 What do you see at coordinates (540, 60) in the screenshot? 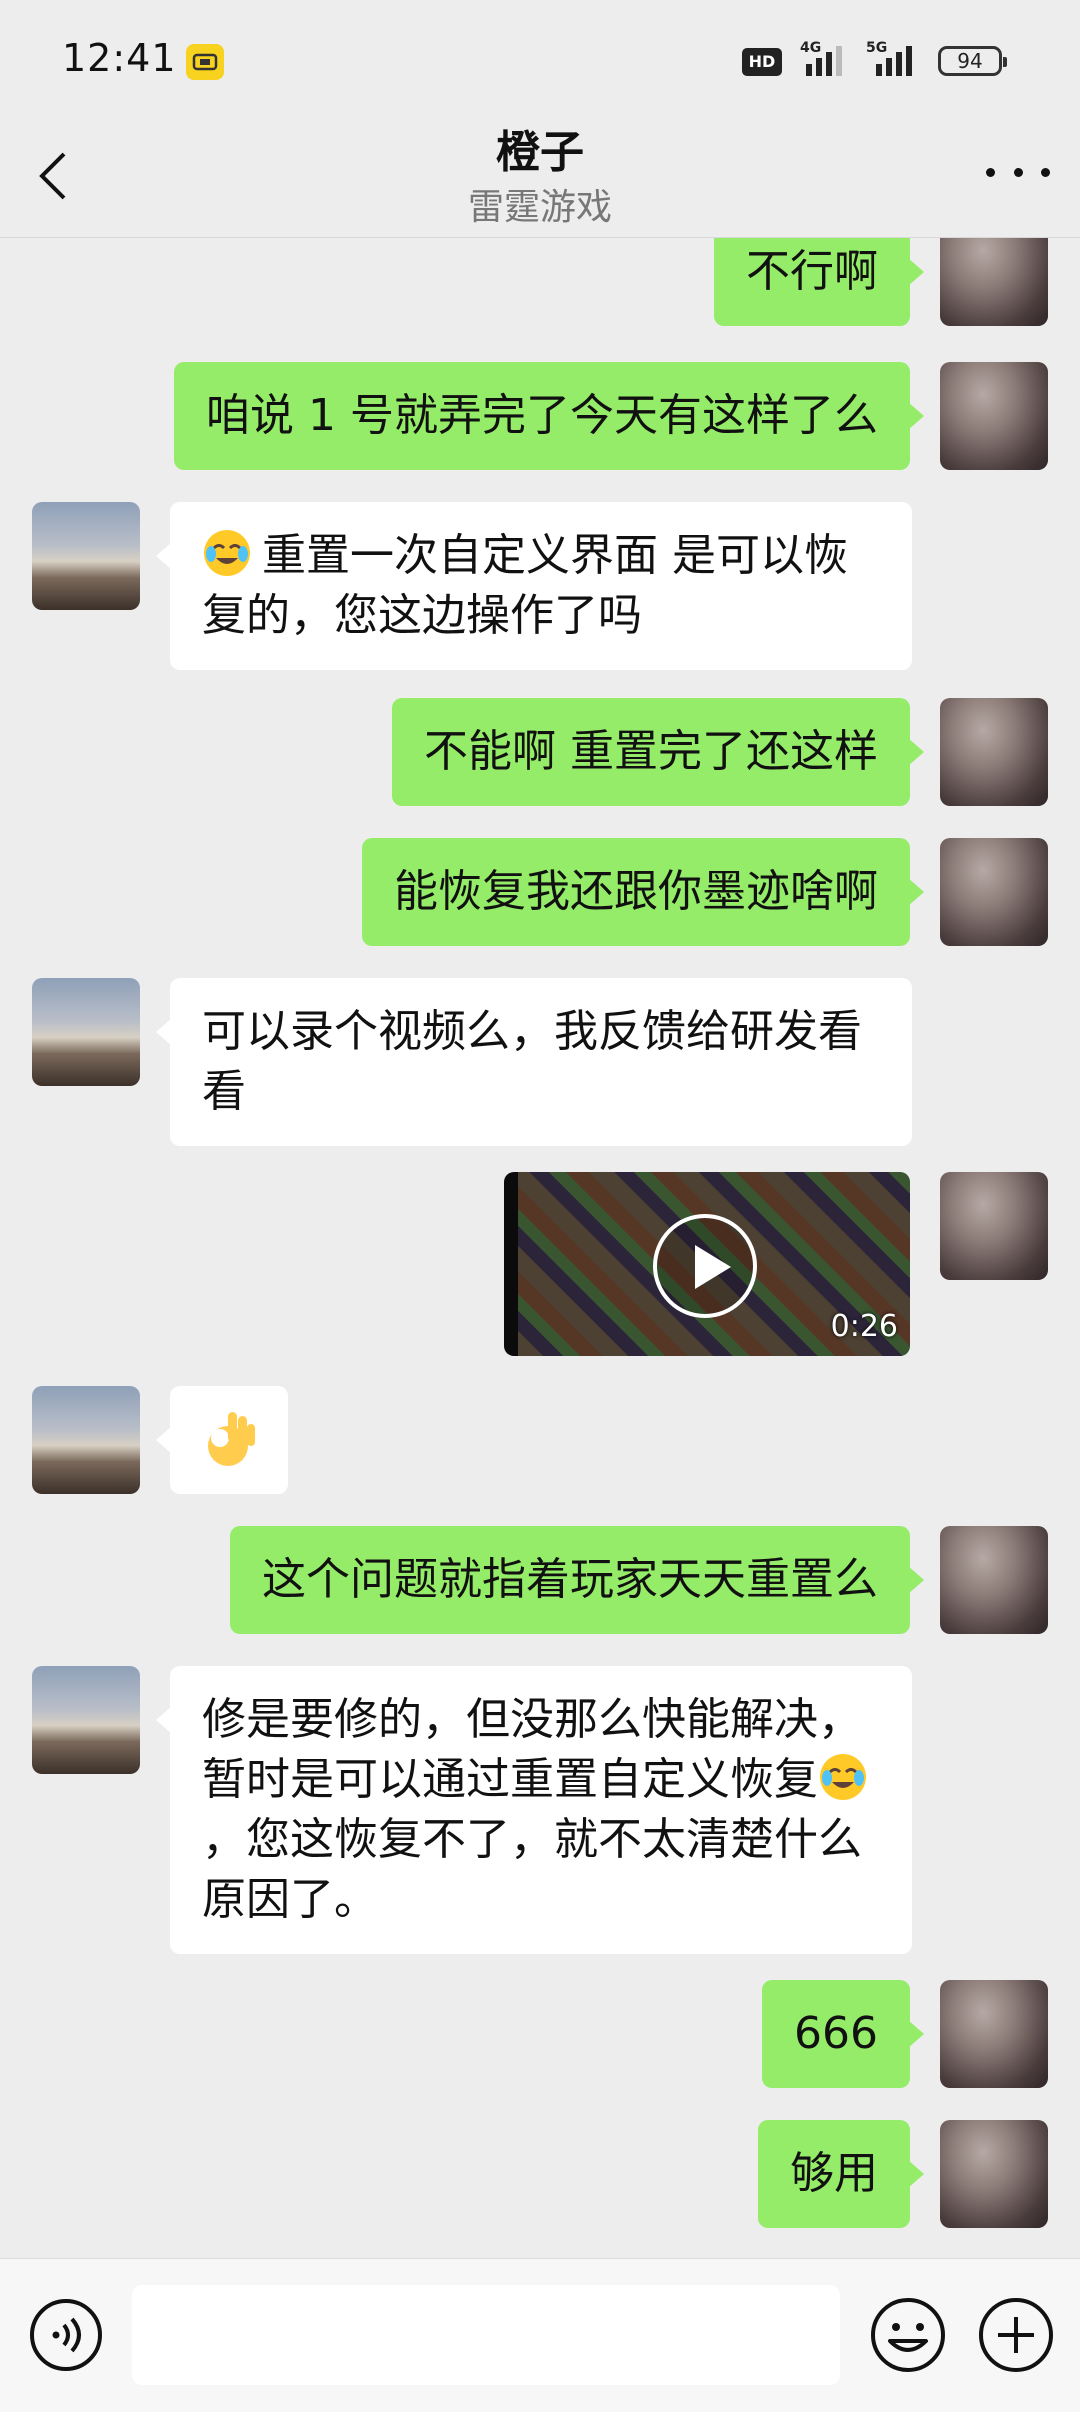
I see `status-bar: 12:41 HD 4G 5G 94` at bounding box center [540, 60].